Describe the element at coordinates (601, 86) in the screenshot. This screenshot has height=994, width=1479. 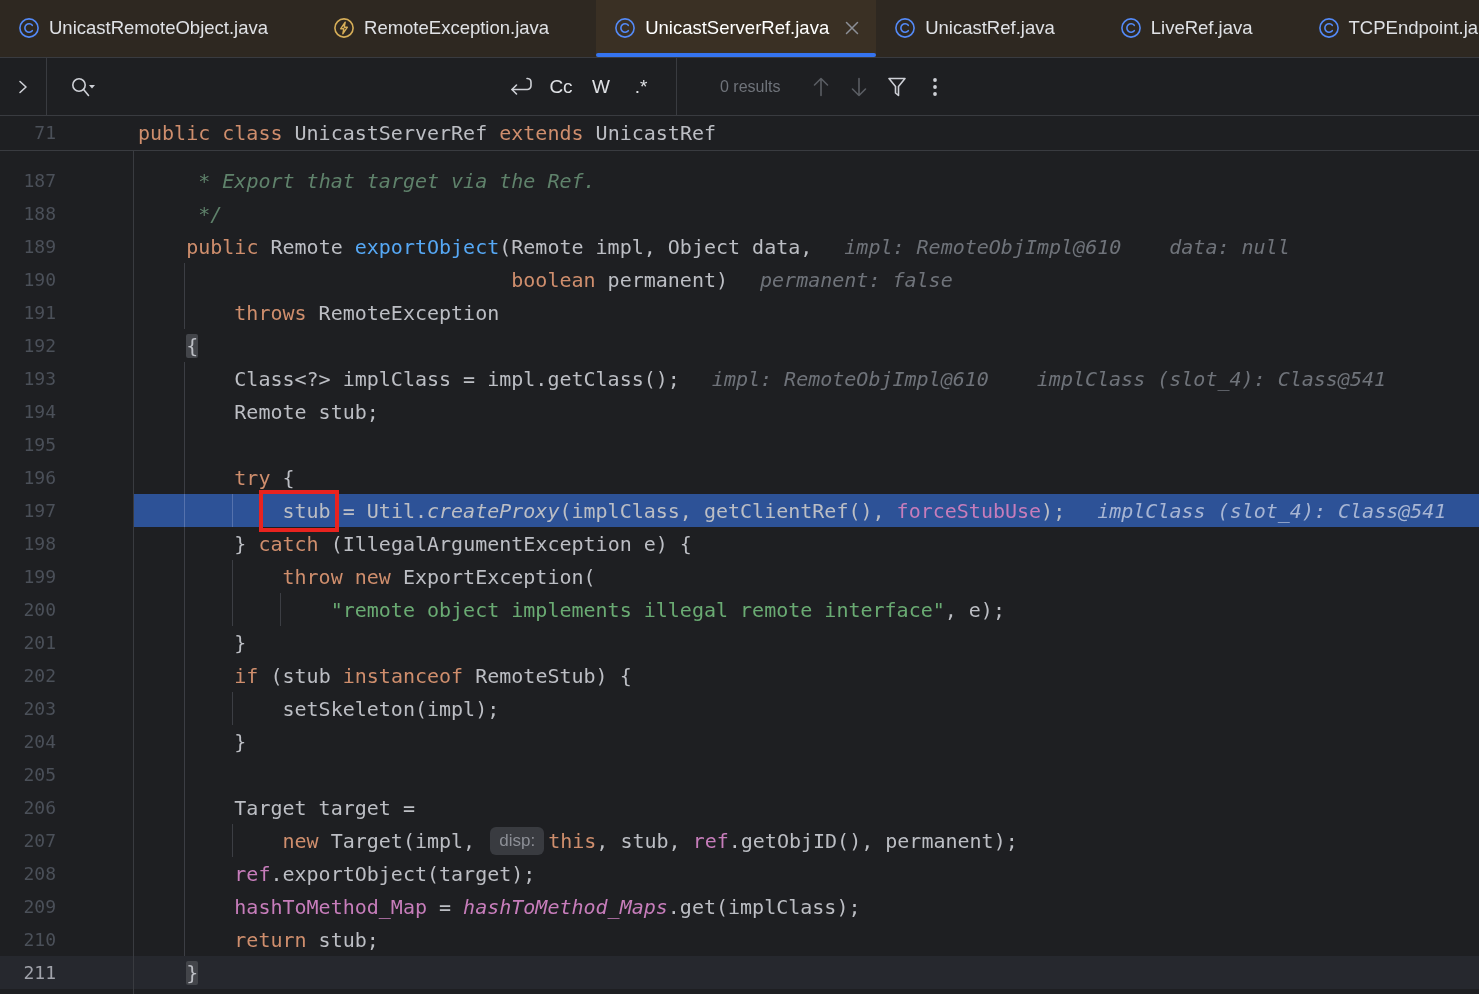
I see `option-toggle: W` at that location.